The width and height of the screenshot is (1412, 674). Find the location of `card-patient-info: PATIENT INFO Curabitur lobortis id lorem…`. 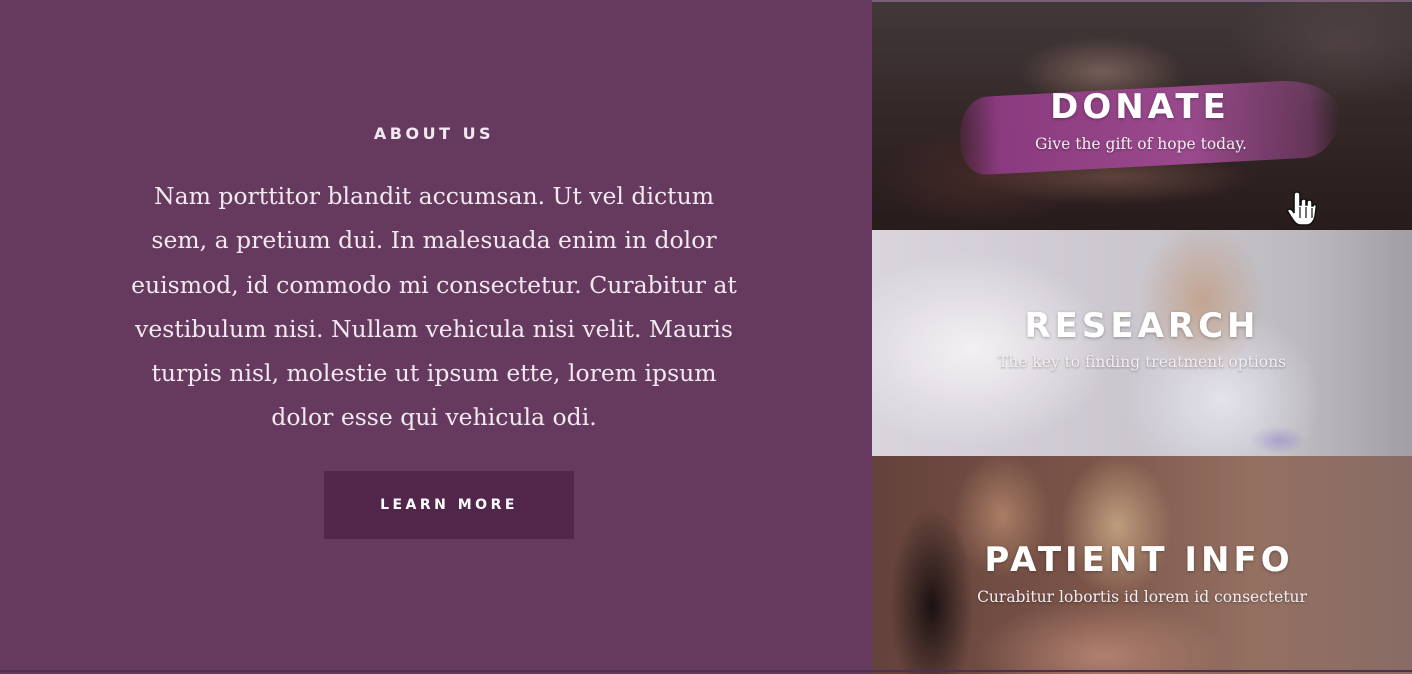

card-patient-info: PATIENT INFO Curabitur lobortis id lorem… is located at coordinates (1142, 565).